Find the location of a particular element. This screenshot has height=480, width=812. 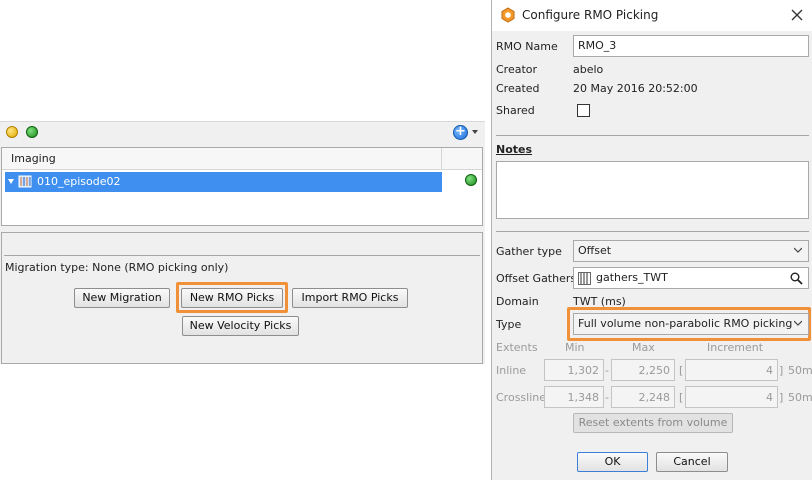

rmo-name-label: RMO Name is located at coordinates (527, 46).